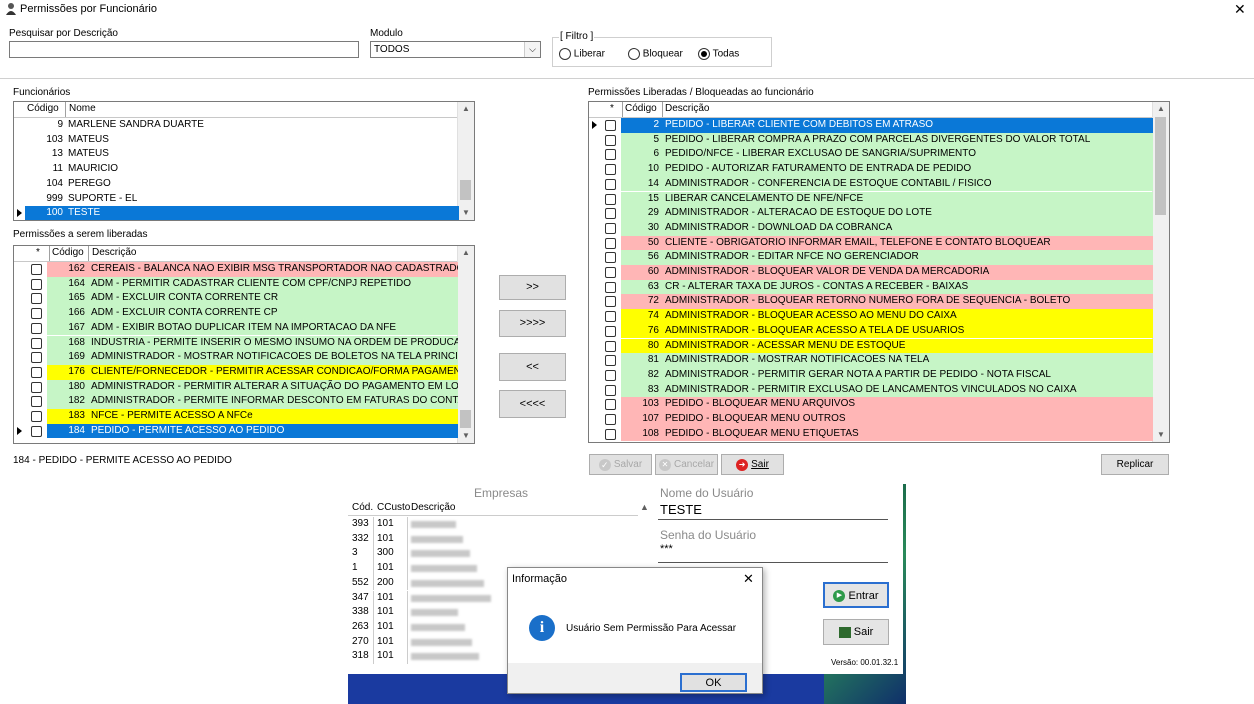  What do you see at coordinates (532, 404) in the screenshot?
I see `remove-all-button: <<<<` at bounding box center [532, 404].